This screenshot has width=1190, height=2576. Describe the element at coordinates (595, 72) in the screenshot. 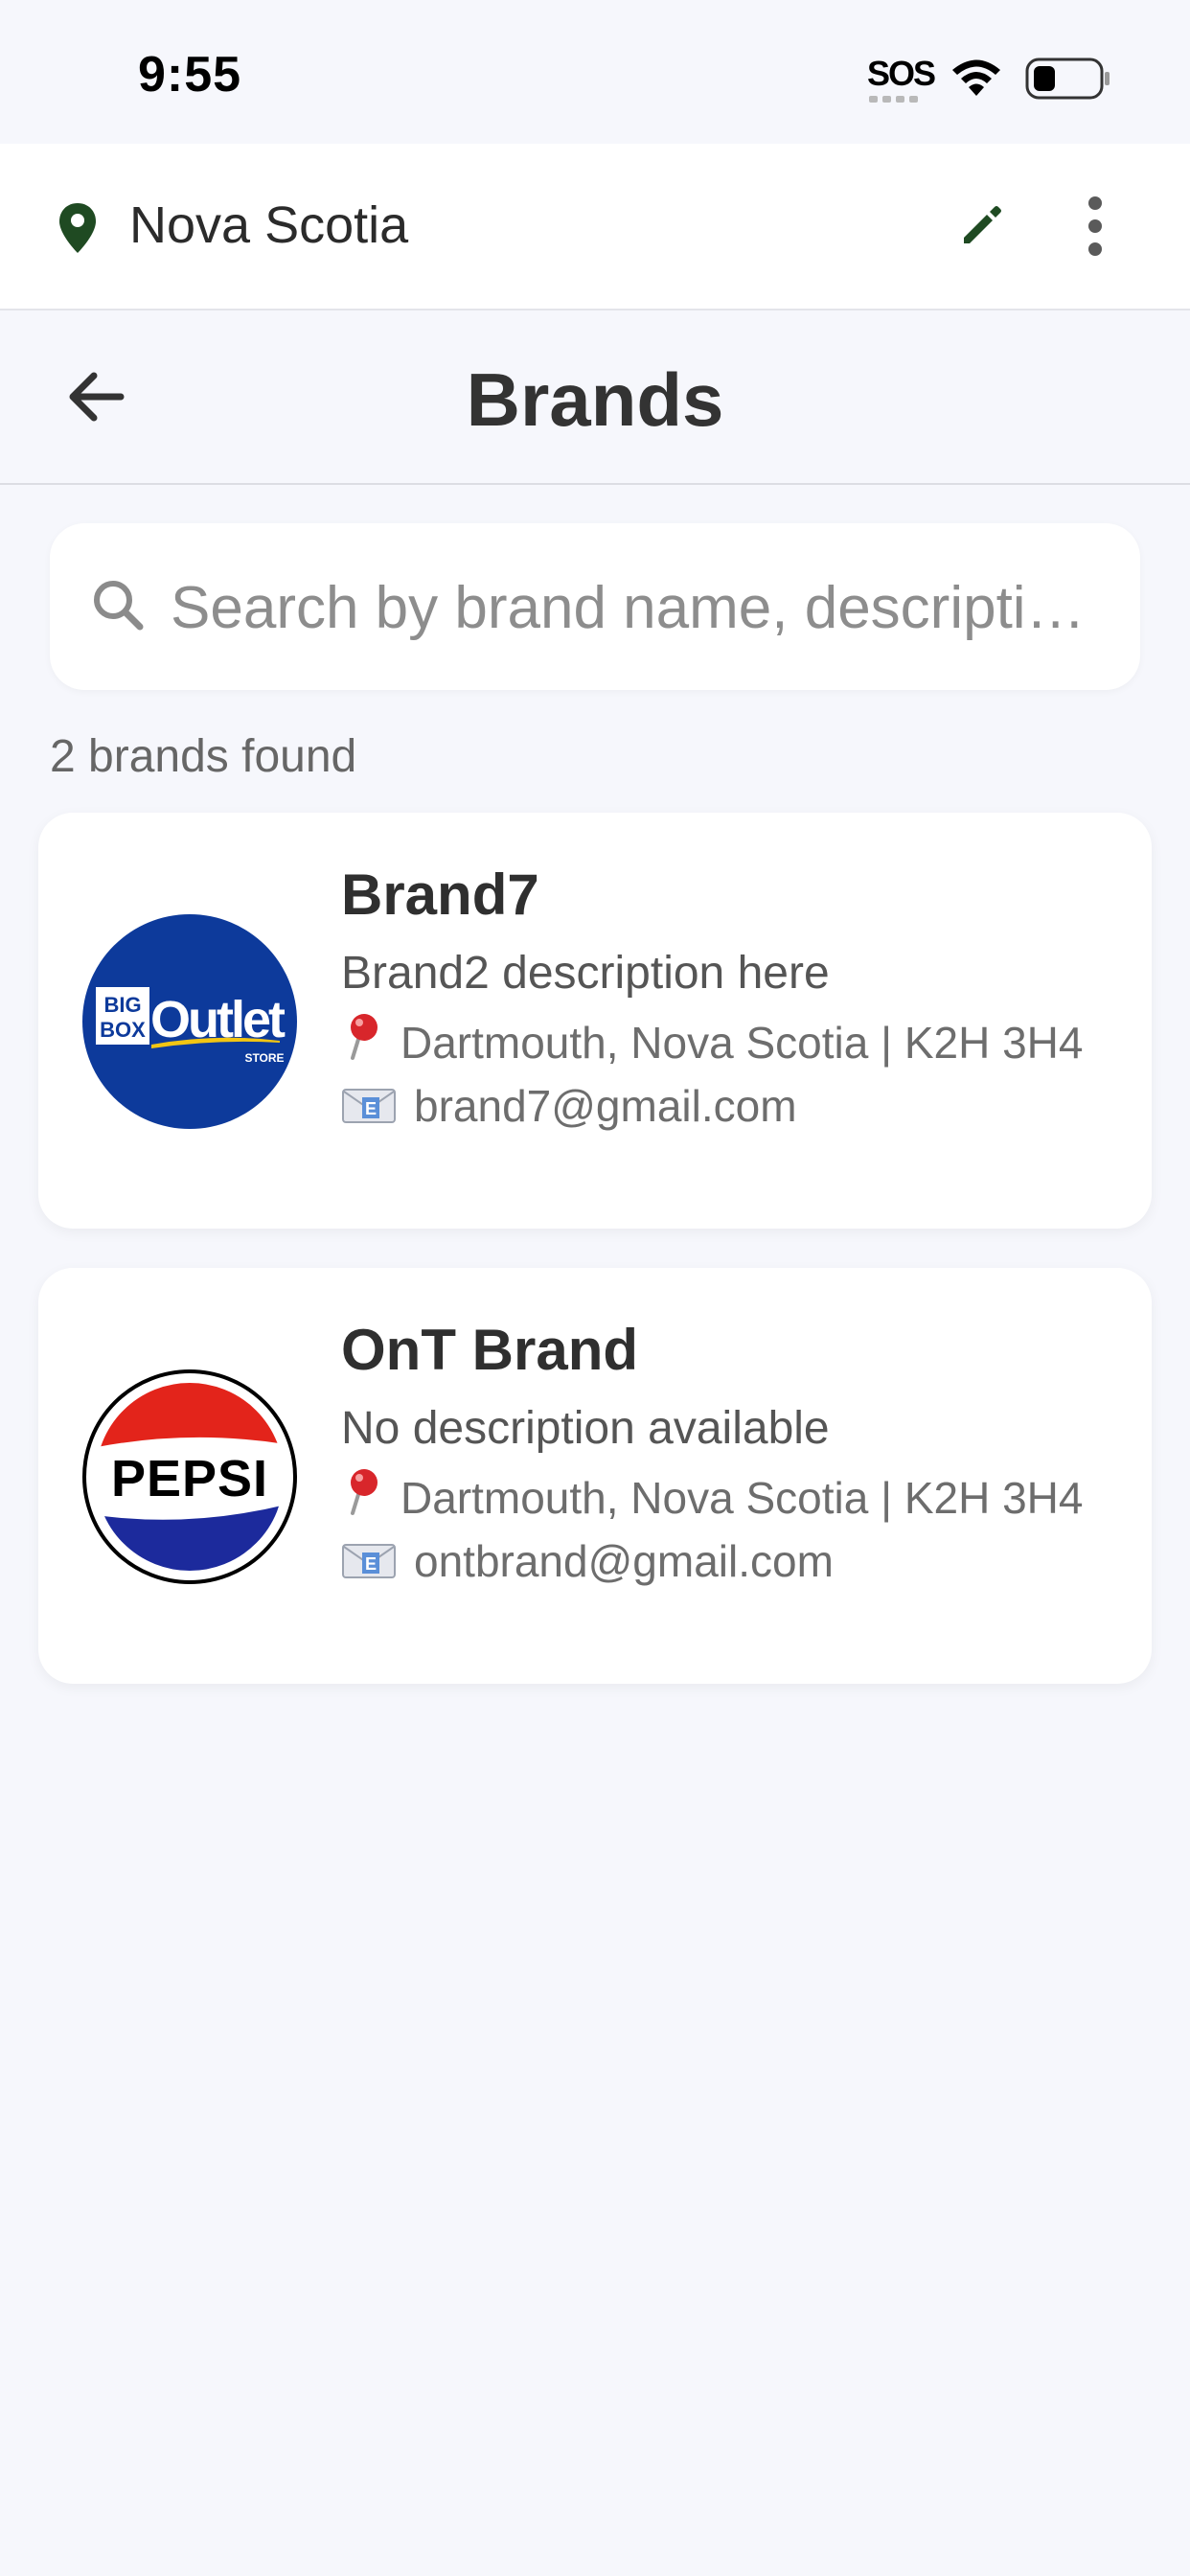

I see `status-bar: 9:55 SOS` at that location.